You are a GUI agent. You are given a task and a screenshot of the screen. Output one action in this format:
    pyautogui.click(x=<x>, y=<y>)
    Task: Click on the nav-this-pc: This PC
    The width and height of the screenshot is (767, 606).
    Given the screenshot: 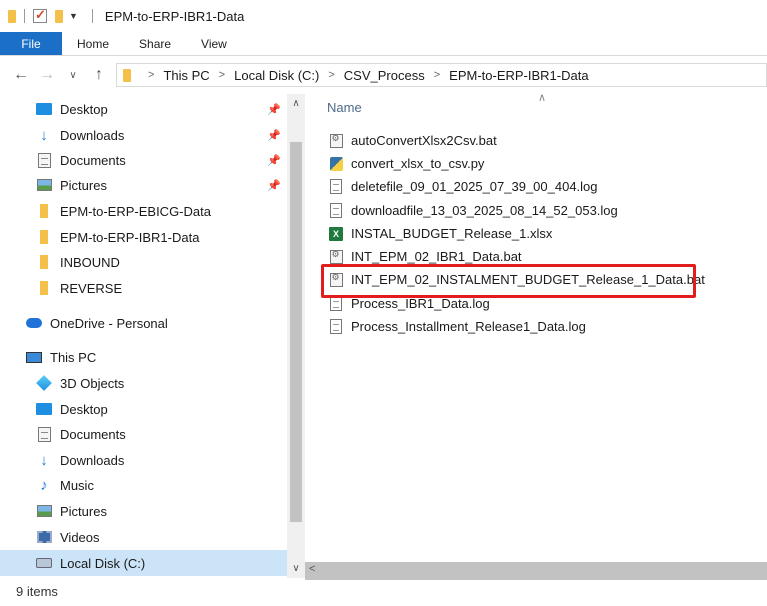 What is the action you would take?
    pyautogui.click(x=143, y=357)
    